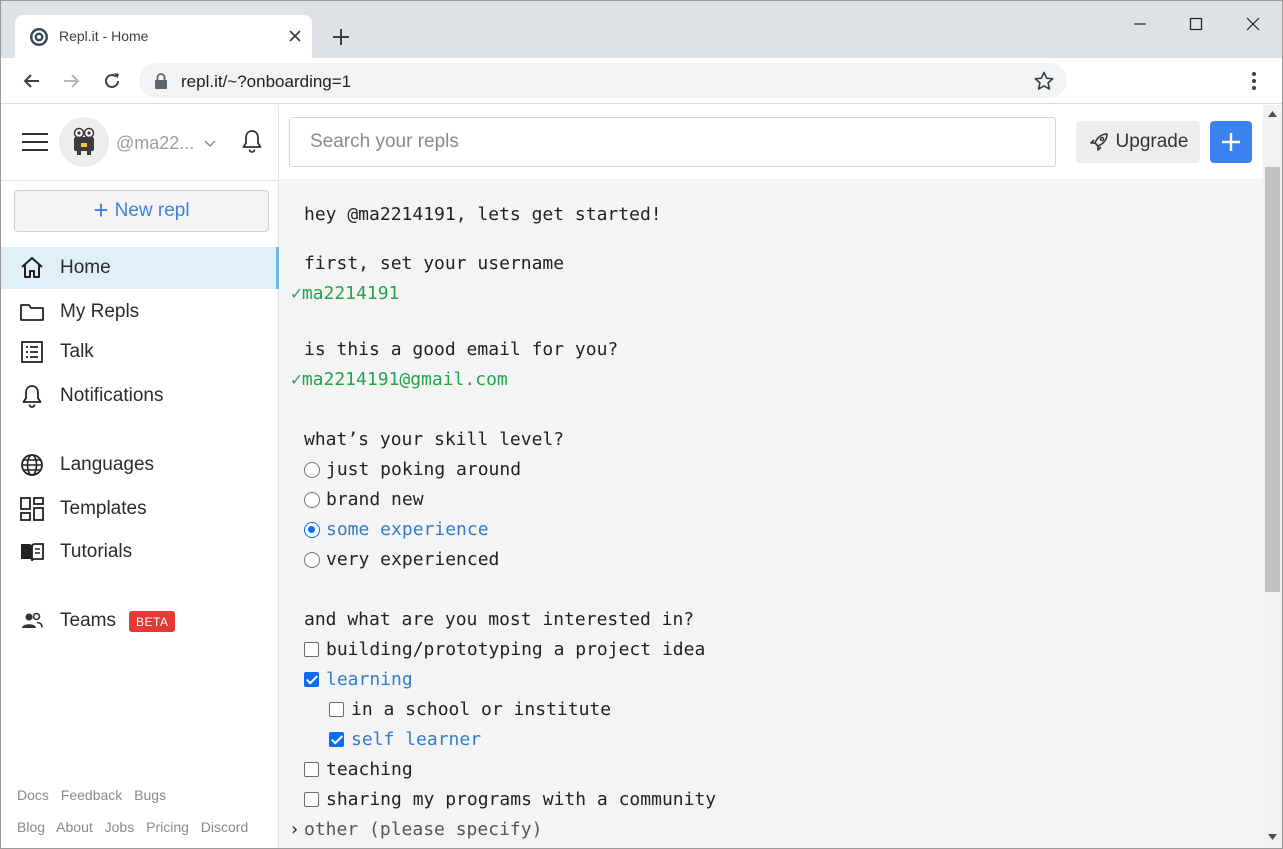 This screenshot has height=849, width=1283. Describe the element at coordinates (140, 552) in the screenshot. I see `sidebar-item-tutorials: Tutorials` at that location.